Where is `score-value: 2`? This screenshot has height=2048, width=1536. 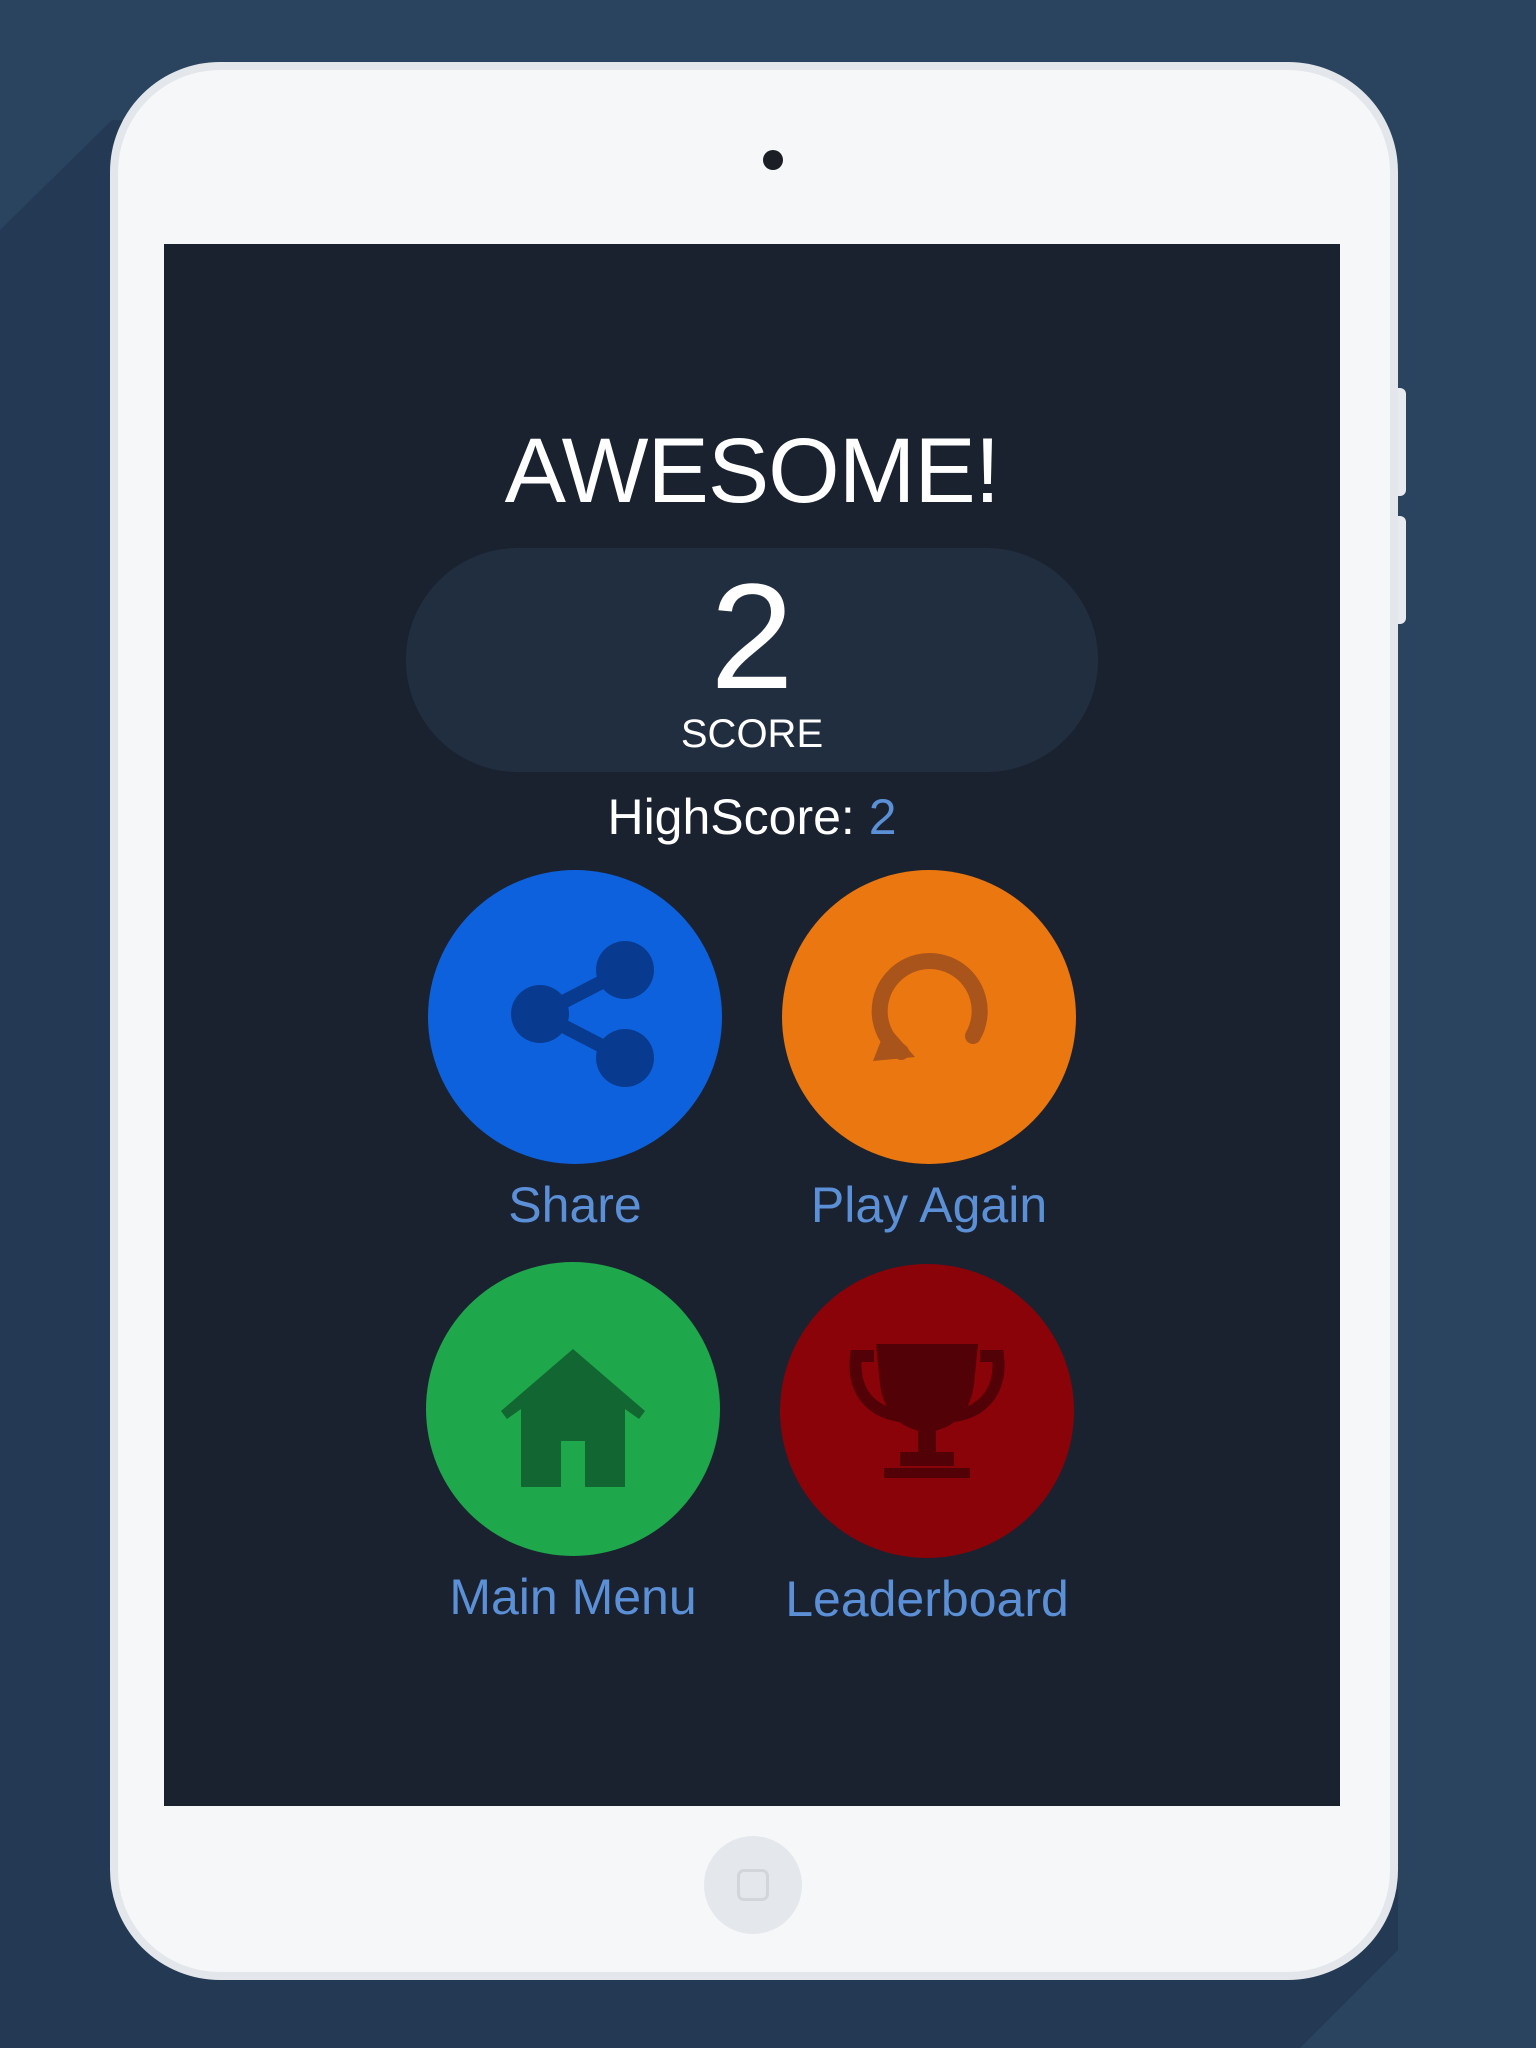
score-value: 2 is located at coordinates (752, 636).